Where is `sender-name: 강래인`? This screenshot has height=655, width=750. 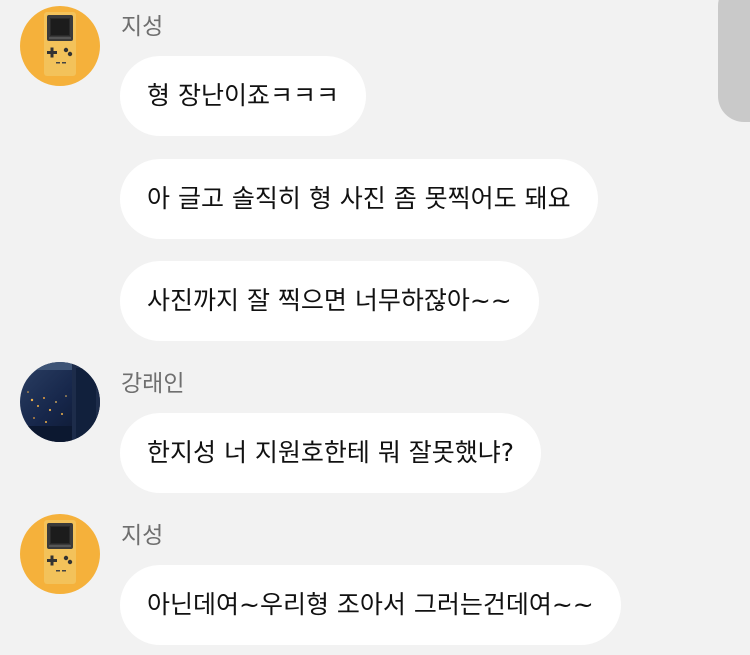
sender-name: 강래인 is located at coordinates (153, 384).